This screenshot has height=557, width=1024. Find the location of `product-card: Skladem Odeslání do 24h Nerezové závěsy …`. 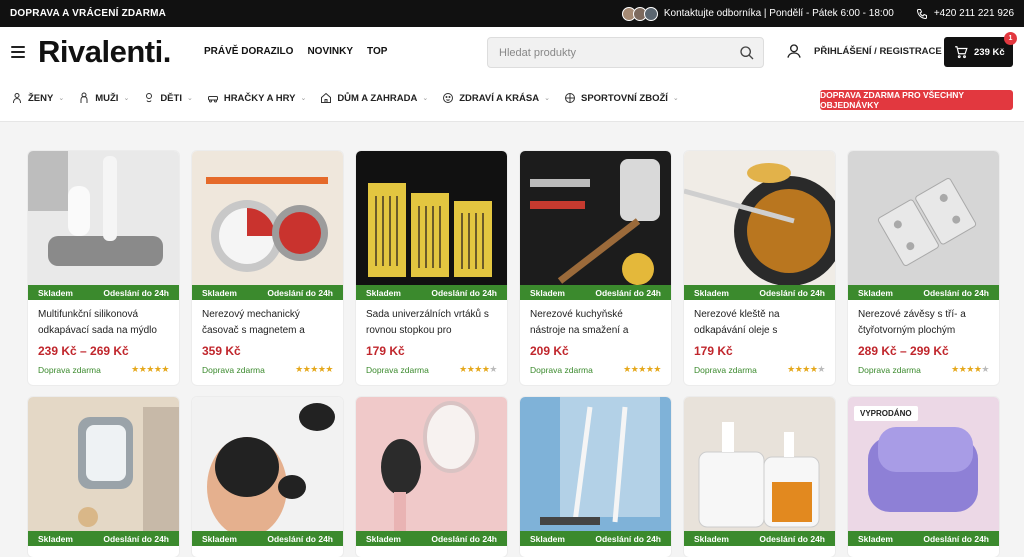

product-card: Skladem Odeslání do 24h Nerezové závěsy … is located at coordinates (923, 268).